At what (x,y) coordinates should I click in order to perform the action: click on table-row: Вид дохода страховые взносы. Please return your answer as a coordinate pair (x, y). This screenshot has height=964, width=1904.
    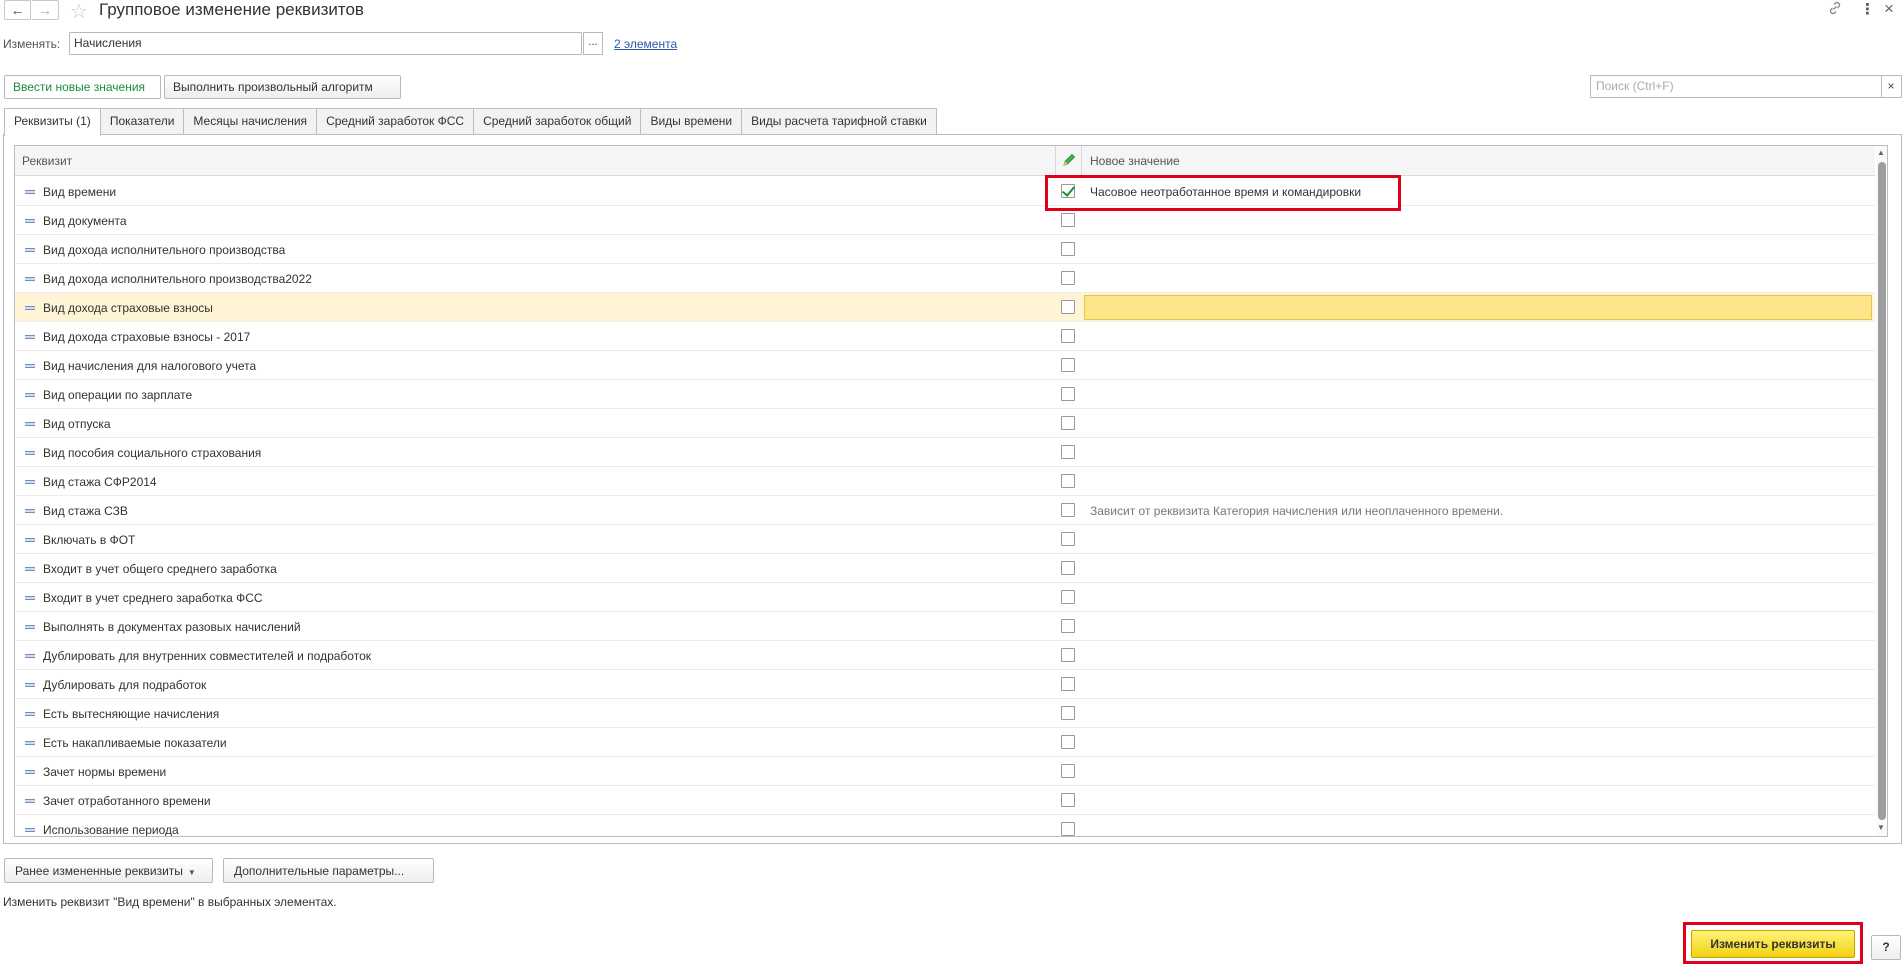
    Looking at the image, I should click on (945, 307).